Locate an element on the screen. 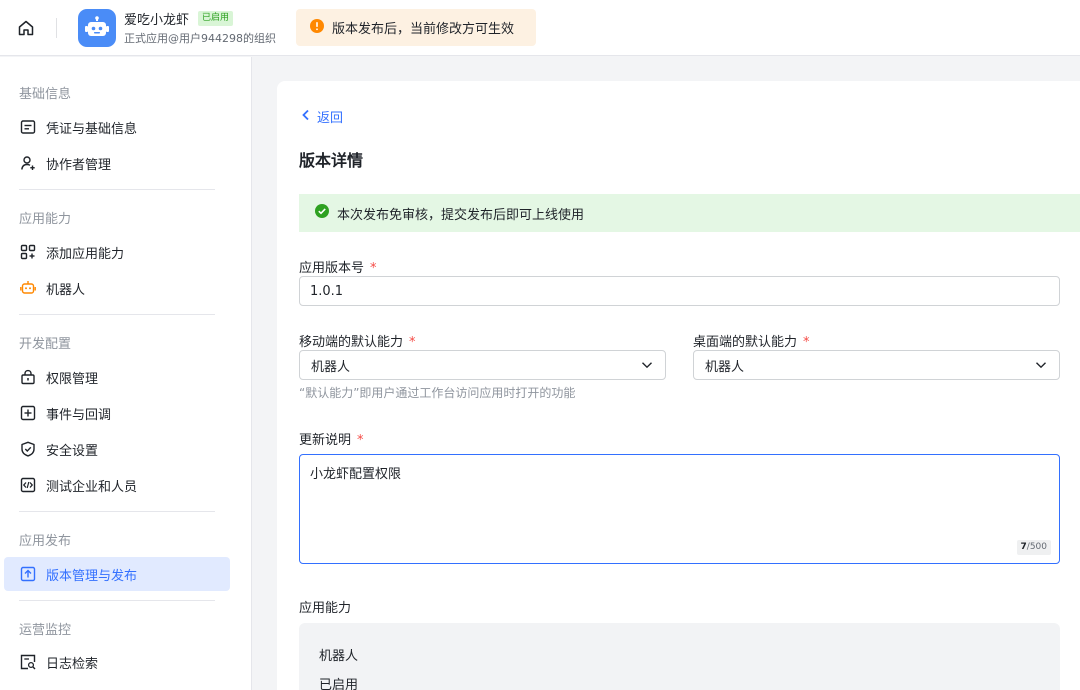 The width and height of the screenshot is (1080, 690). upload-icon is located at coordinates (28, 574).